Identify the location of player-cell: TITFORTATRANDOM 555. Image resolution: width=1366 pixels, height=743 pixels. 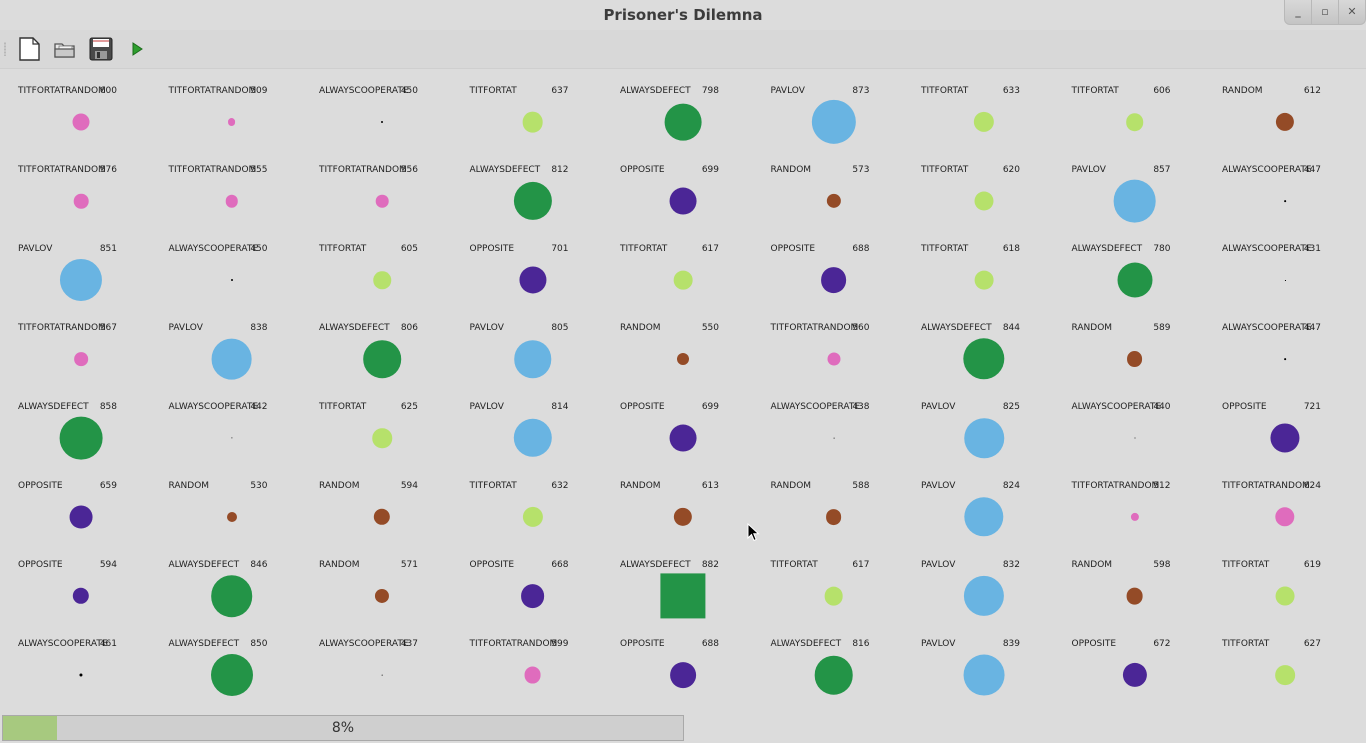
(226, 187).